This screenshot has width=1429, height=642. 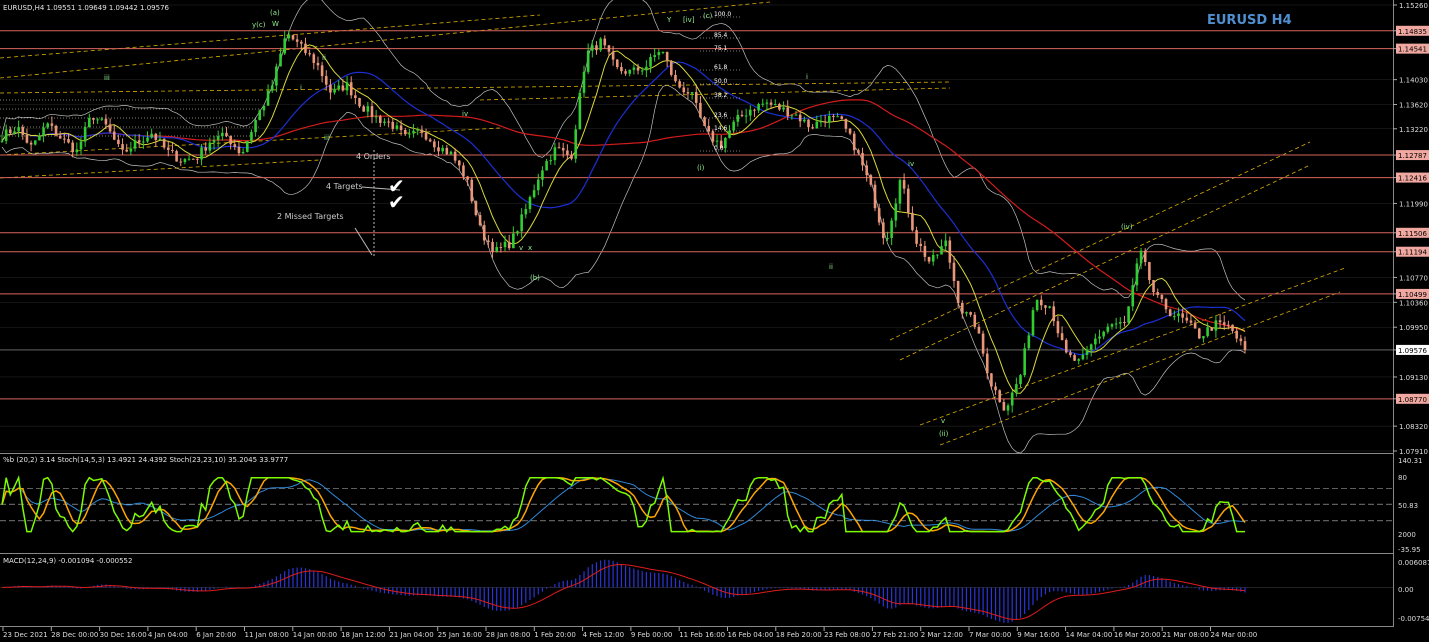 I want to click on time-tick-label: 7 Mar 00:00, so click(x=990, y=635).